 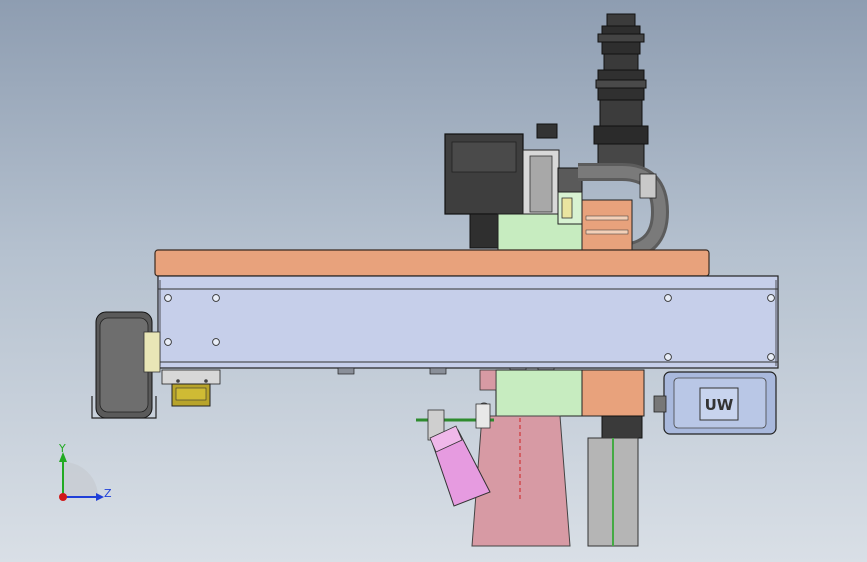 I want to click on camera-lens-column, so click(x=621, y=92).